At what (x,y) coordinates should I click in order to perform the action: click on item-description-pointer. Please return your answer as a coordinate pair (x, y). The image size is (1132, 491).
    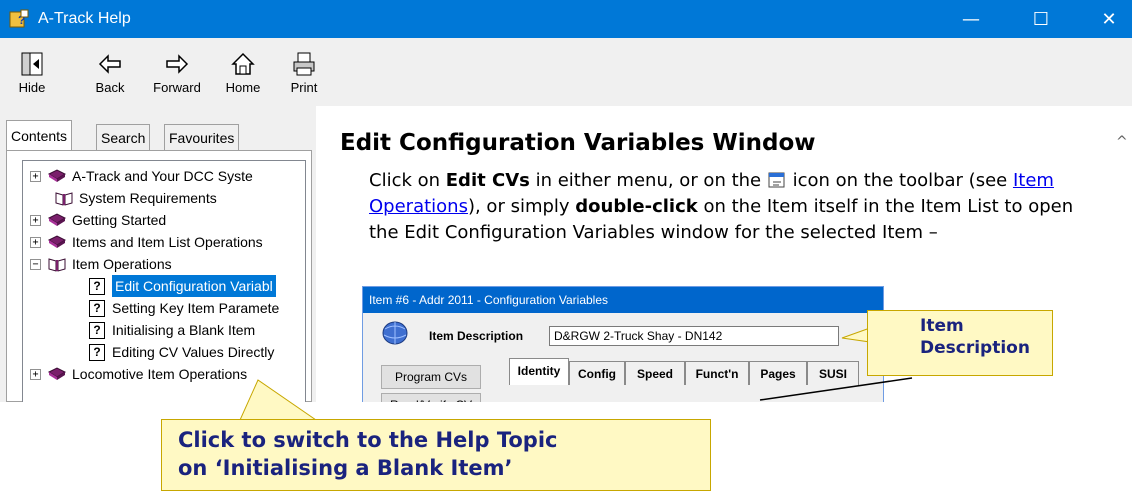
    Looking at the image, I should click on (856, 335).